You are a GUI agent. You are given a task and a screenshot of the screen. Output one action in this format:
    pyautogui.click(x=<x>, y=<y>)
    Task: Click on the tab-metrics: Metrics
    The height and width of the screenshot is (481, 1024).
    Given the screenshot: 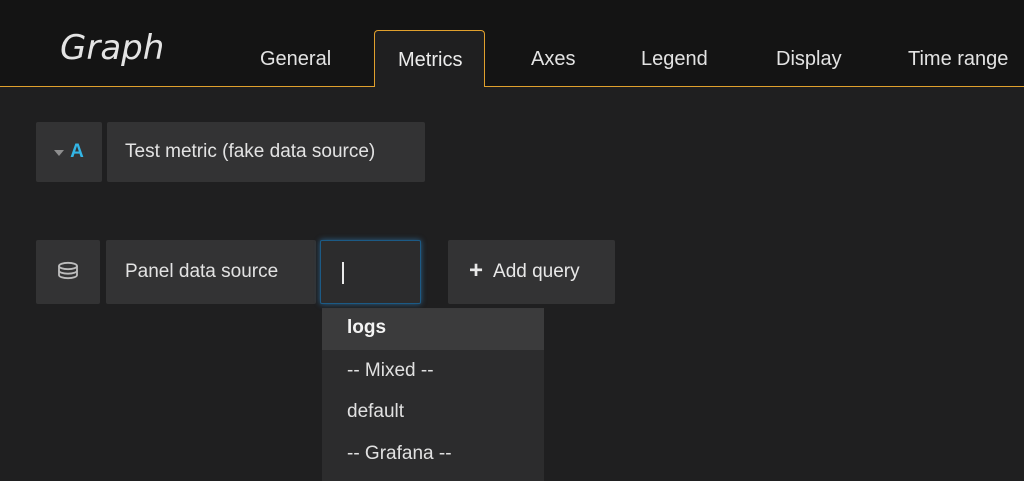 What is the action you would take?
    pyautogui.click(x=430, y=59)
    